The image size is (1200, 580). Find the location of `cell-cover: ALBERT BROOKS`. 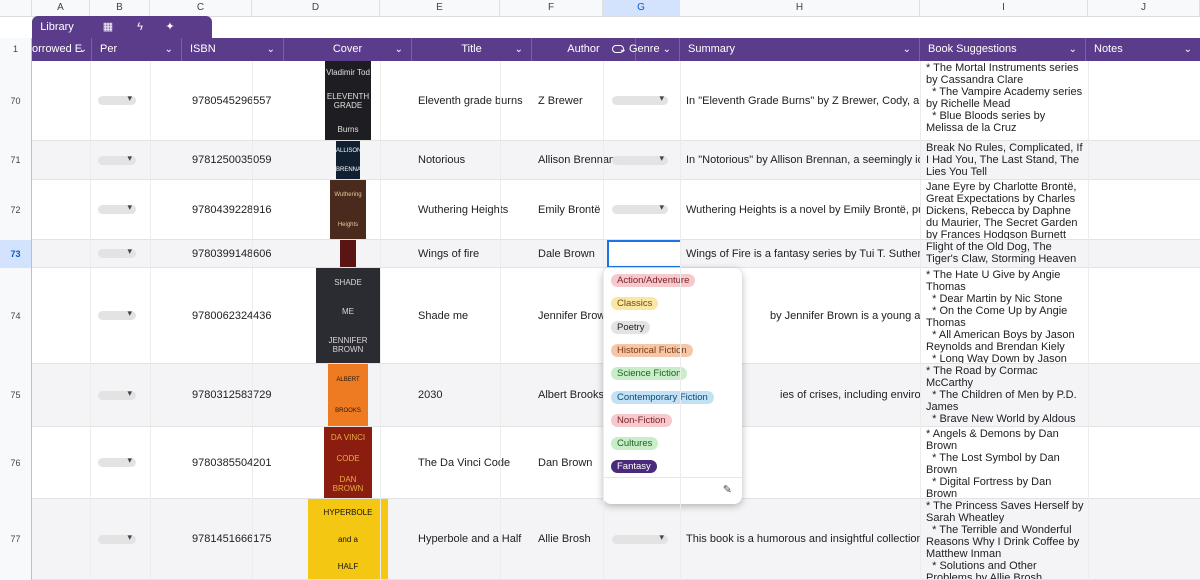

cell-cover: ALBERT BROOKS is located at coordinates (348, 395).